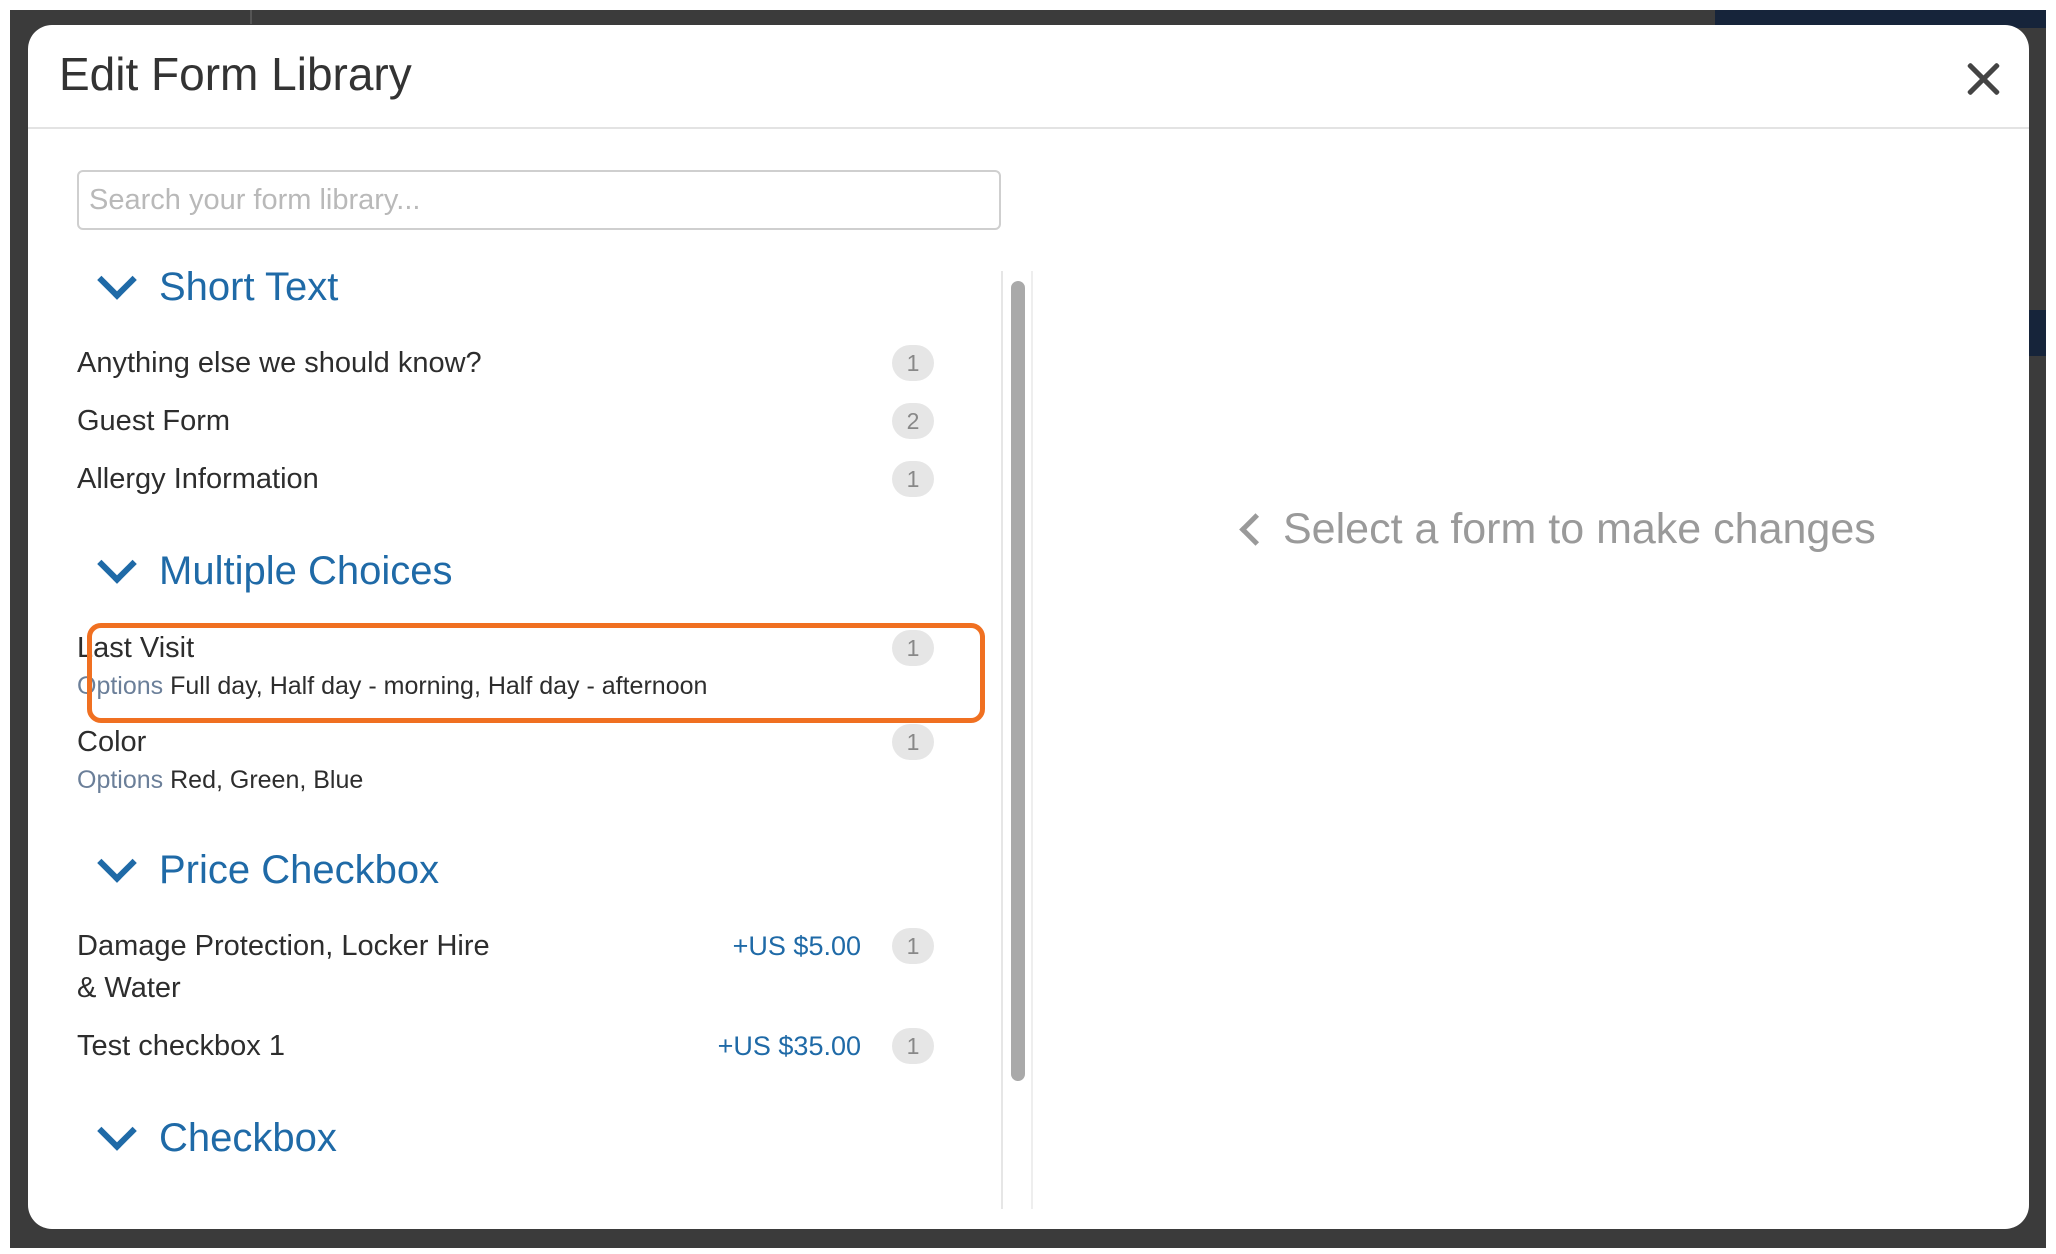  I want to click on modal-title: Edit Form Library, so click(235, 74).